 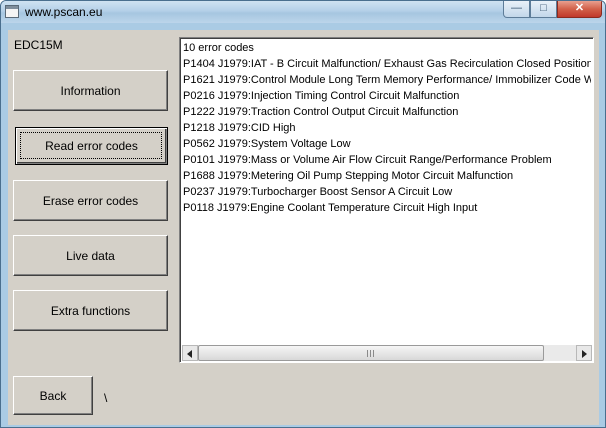 I want to click on scroll-left-button, so click(x=190, y=353).